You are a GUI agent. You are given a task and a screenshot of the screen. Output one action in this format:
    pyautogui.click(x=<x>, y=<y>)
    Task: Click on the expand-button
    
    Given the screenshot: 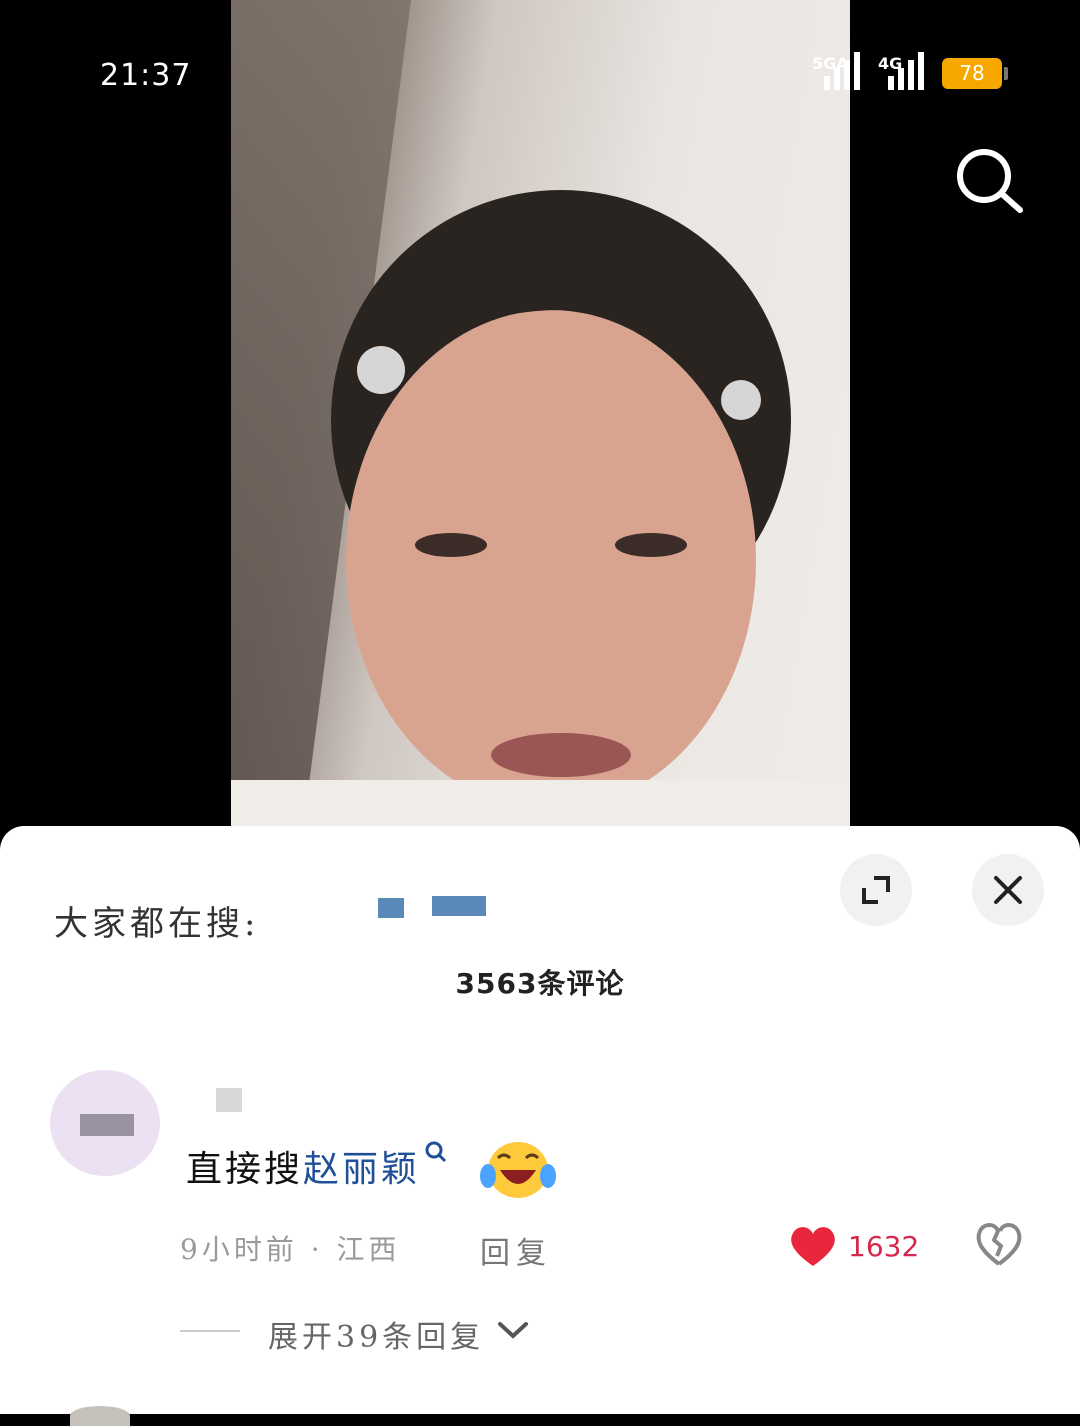 What is the action you would take?
    pyautogui.click(x=876, y=890)
    